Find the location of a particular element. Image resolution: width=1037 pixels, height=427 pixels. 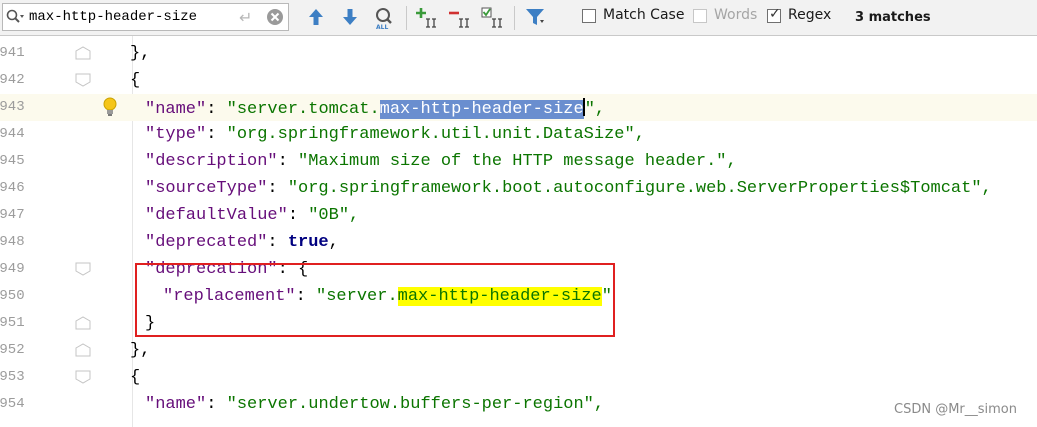

match-count: 3 matches is located at coordinates (893, 17).